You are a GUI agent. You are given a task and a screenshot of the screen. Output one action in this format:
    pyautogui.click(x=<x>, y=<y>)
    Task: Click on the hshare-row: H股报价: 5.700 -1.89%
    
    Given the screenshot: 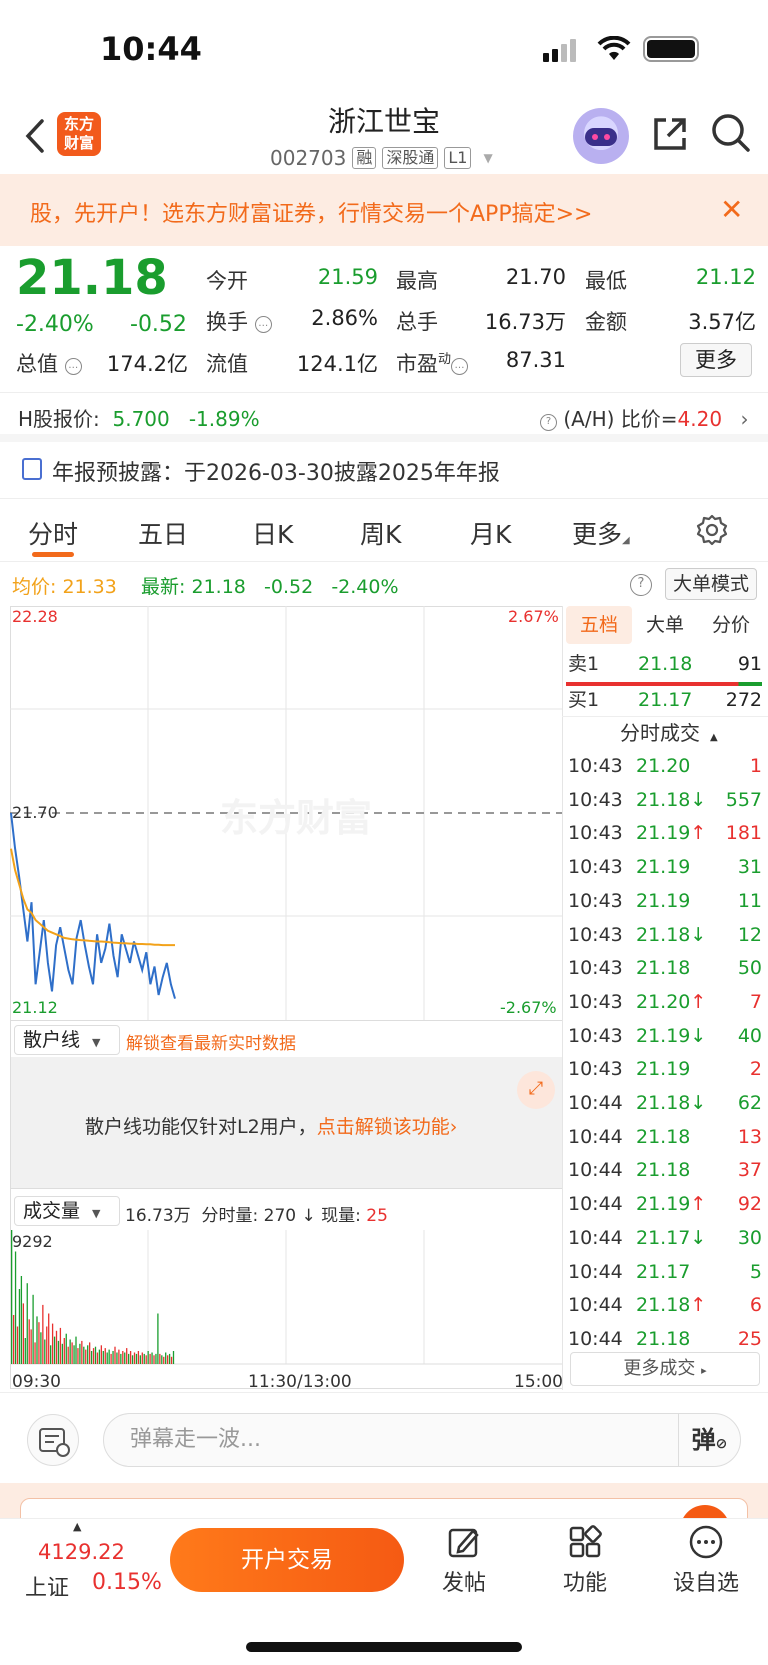 What is the action you would take?
    pyautogui.click(x=139, y=417)
    